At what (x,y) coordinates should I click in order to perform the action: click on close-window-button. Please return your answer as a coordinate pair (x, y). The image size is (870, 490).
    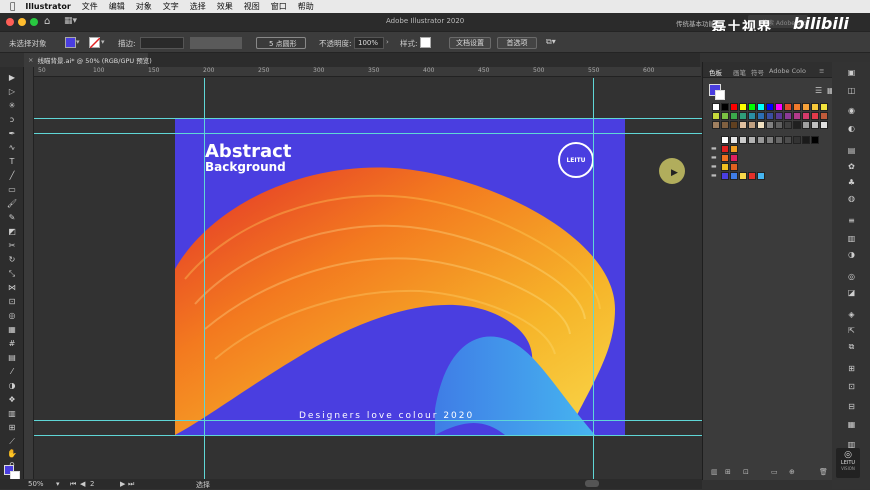
    Looking at the image, I should click on (10, 22).